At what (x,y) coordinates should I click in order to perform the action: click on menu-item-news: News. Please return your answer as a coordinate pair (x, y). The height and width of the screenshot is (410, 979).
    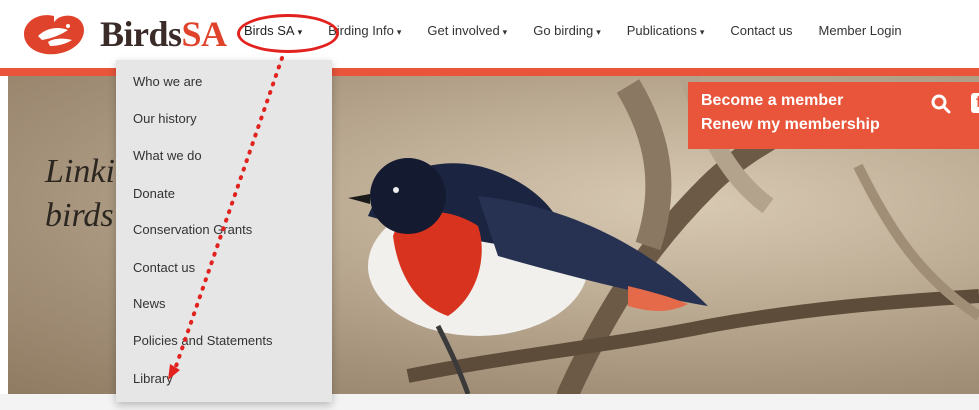
    Looking at the image, I should click on (149, 303).